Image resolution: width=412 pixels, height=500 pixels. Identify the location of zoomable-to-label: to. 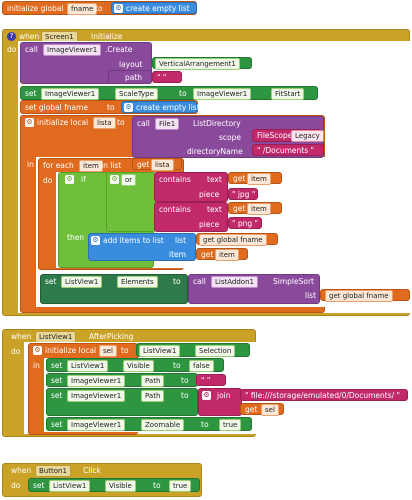
(205, 424).